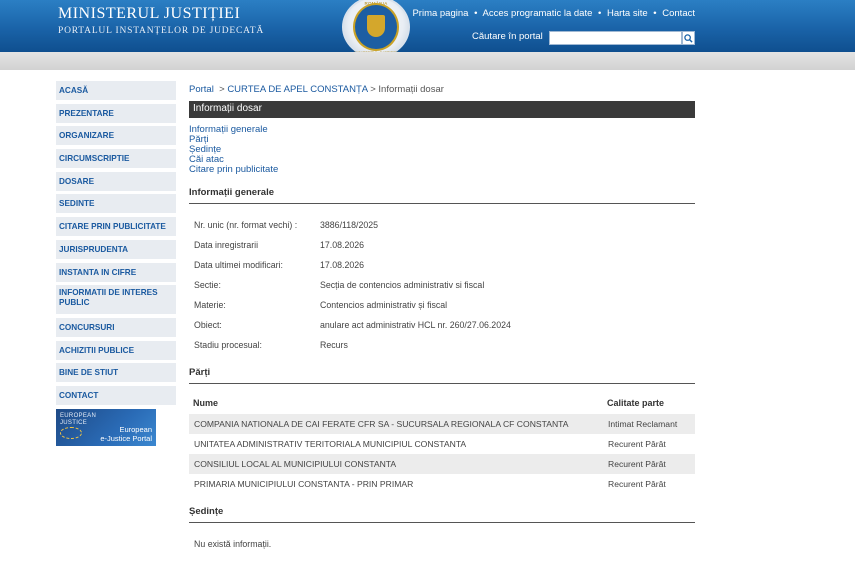  What do you see at coordinates (228, 345) in the screenshot?
I see `info-label: Stadiu procesual:` at bounding box center [228, 345].